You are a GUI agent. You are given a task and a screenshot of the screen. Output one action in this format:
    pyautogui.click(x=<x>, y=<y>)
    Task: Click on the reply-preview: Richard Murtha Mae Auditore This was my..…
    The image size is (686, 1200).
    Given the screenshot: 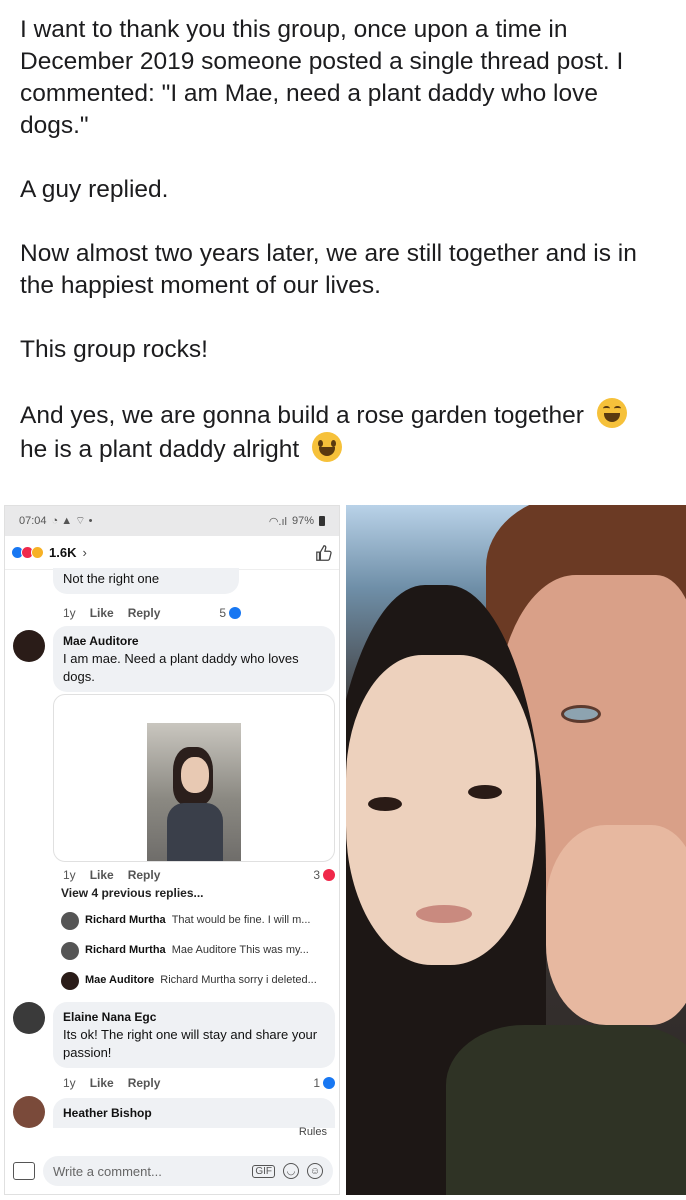 What is the action you would take?
    pyautogui.click(x=210, y=950)
    